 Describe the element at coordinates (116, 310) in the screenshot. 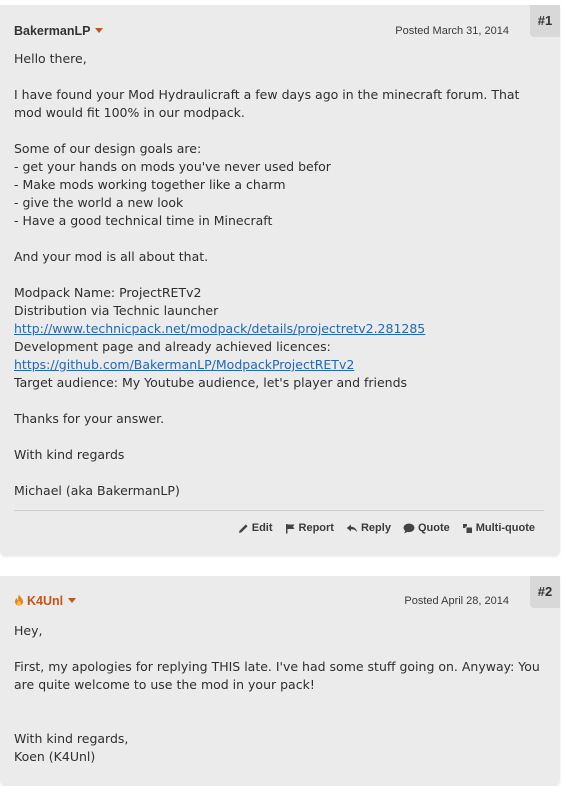

I see `text-line: Distribution via Technic launcher` at that location.